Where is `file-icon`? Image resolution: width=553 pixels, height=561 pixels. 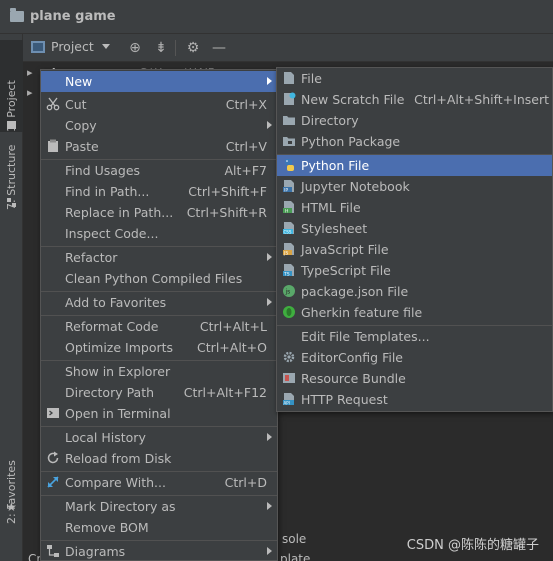
file-icon is located at coordinates (289, 78).